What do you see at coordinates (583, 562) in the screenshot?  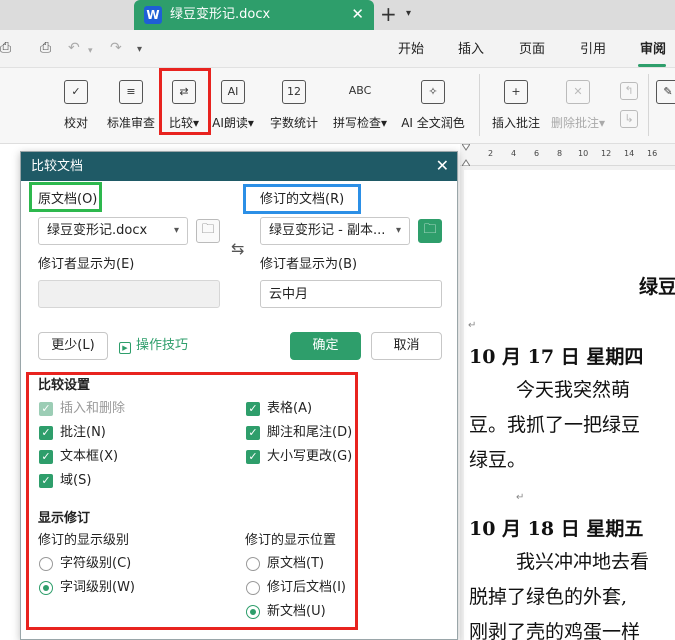 I see `document-line: 我兴冲冲地去看` at bounding box center [583, 562].